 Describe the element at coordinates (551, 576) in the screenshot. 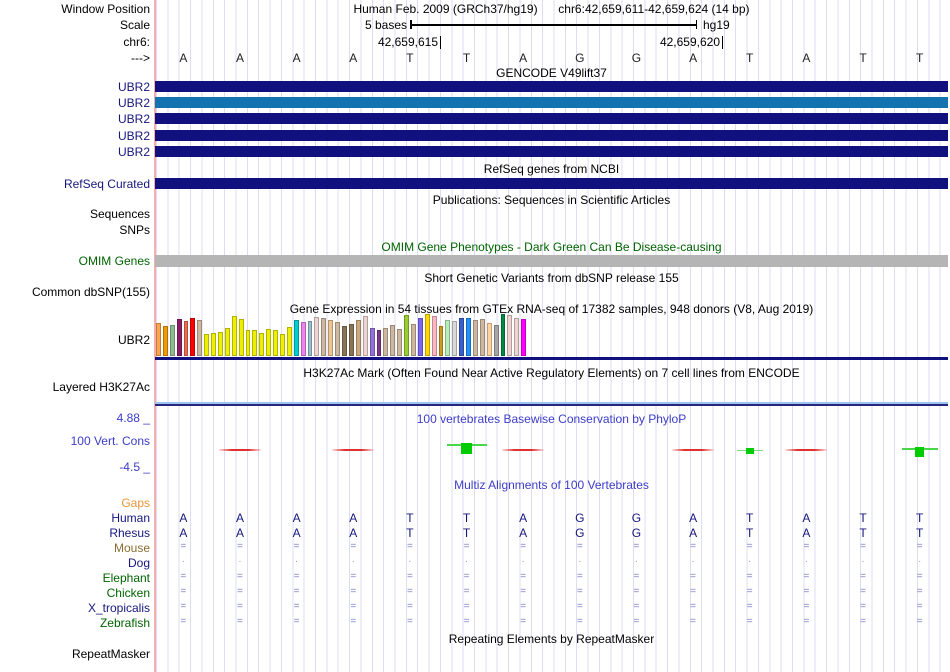

I see `multiz-alignment-row-elephant: = = = = = = = = = = = = = =` at that location.